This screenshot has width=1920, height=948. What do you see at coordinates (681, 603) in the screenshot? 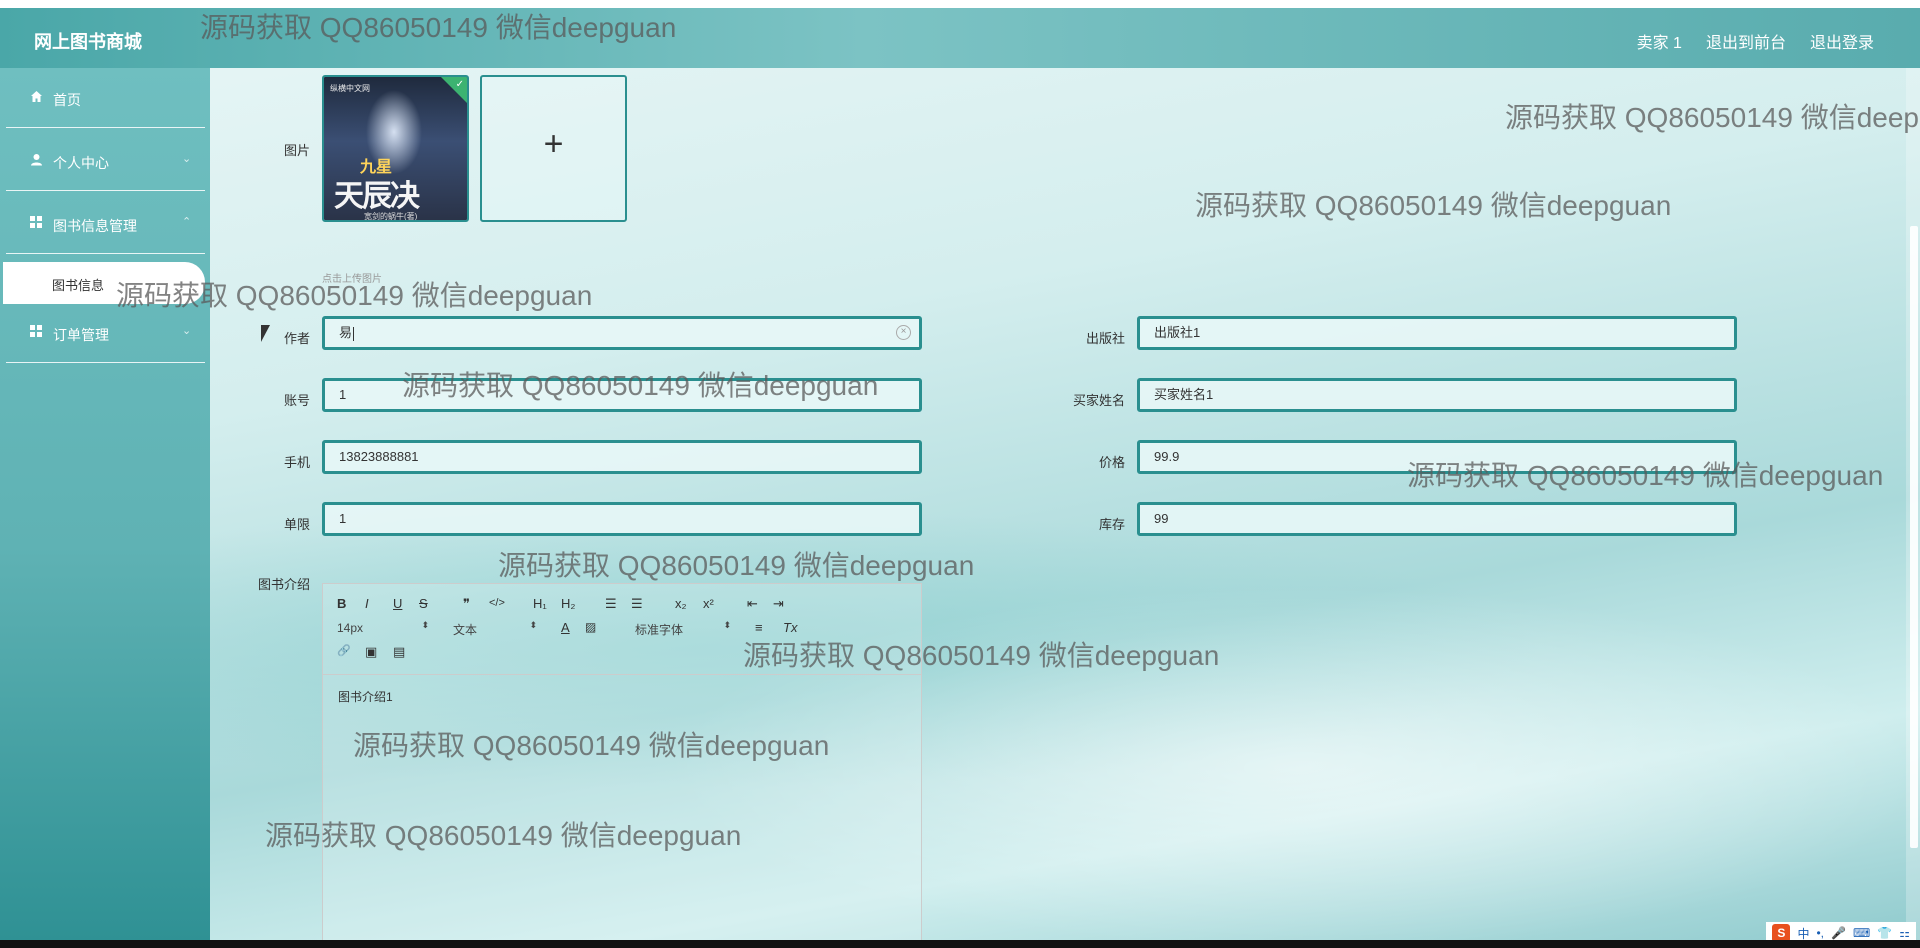
I see `subscript-button: x₂` at bounding box center [681, 603].